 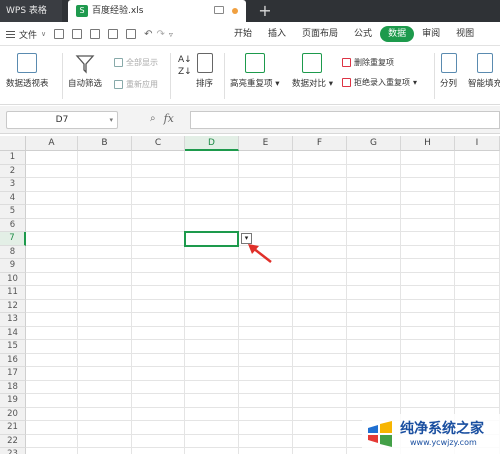 What do you see at coordinates (312, 63) in the screenshot?
I see `data-compare-icon` at bounding box center [312, 63].